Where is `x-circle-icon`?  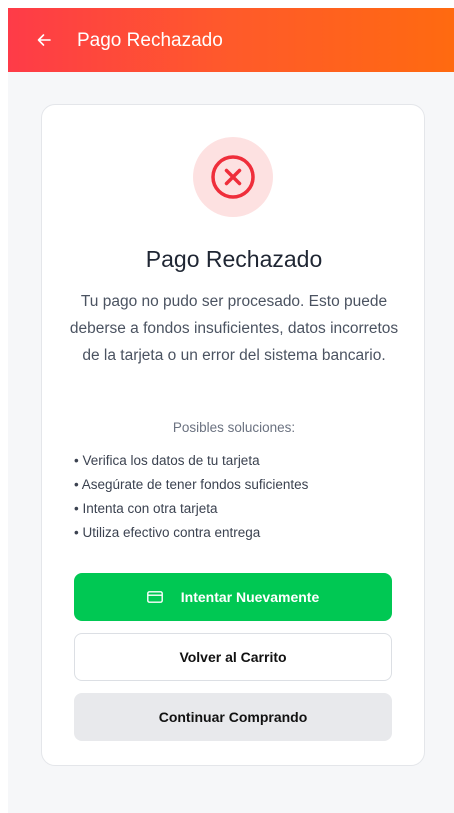 x-circle-icon is located at coordinates (233, 177).